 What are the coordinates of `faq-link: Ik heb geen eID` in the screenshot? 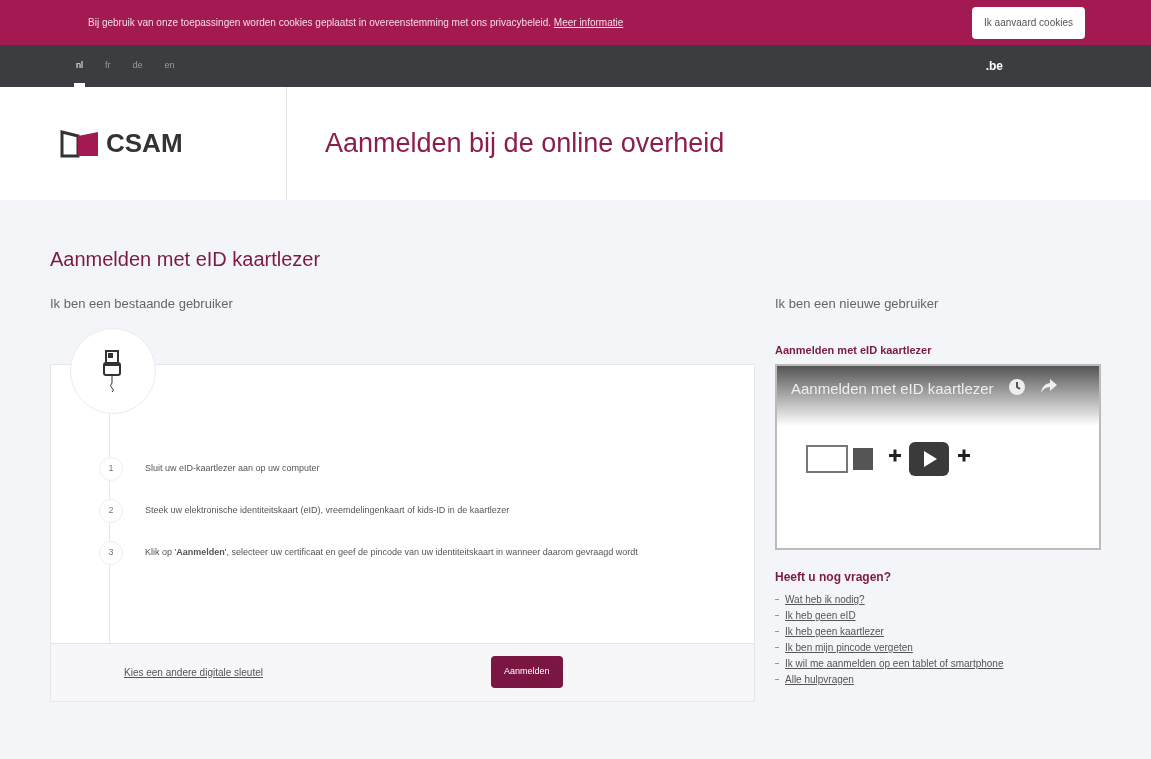 It's located at (820, 615).